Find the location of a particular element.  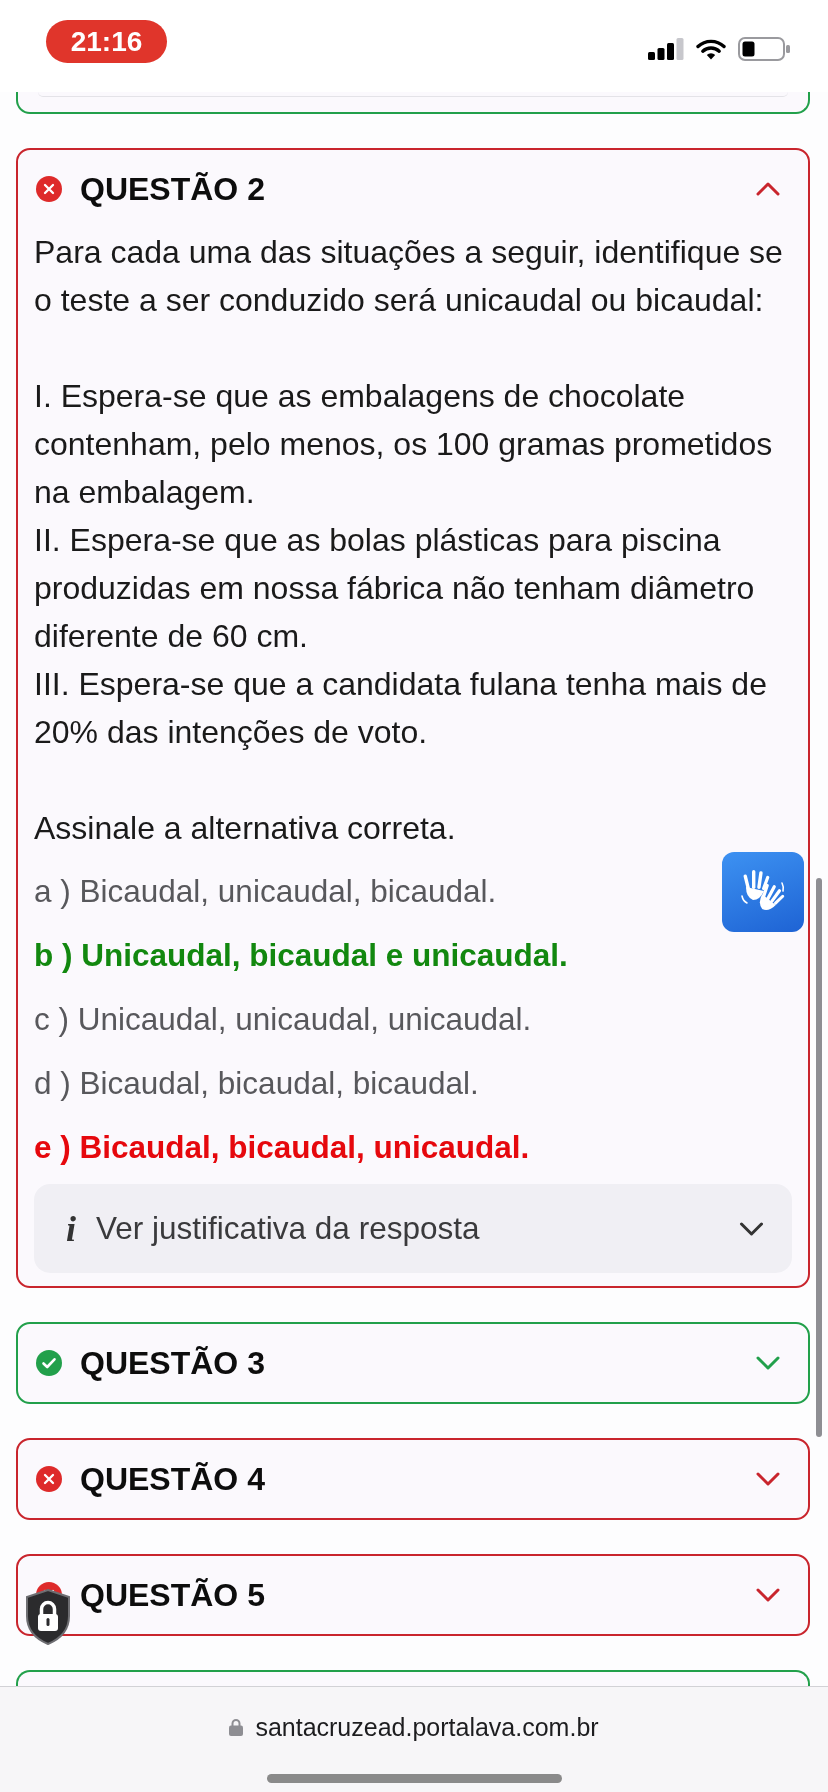

question-title: QUESTÃO 4 is located at coordinates (172, 1479).